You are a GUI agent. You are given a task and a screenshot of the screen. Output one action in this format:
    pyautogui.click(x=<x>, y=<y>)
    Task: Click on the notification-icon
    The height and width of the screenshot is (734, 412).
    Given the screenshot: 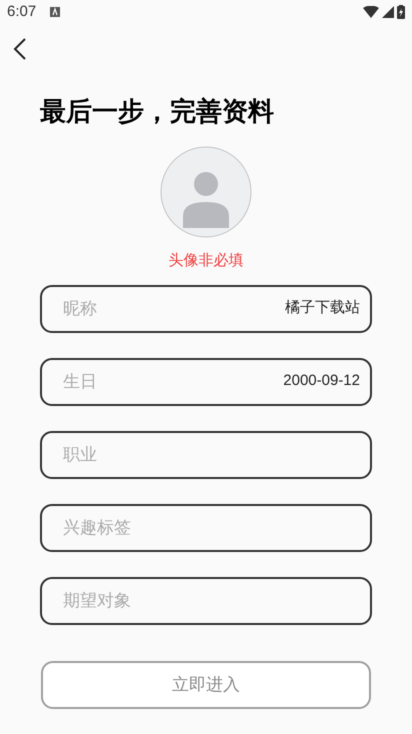 What is the action you would take?
    pyautogui.click(x=55, y=12)
    